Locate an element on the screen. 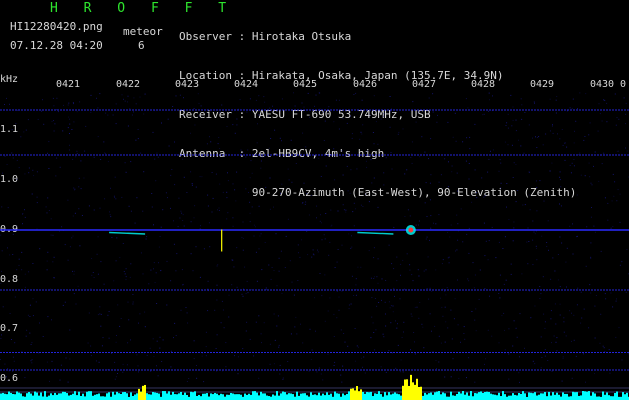  x-tick: 0430 is located at coordinates (602, 84).